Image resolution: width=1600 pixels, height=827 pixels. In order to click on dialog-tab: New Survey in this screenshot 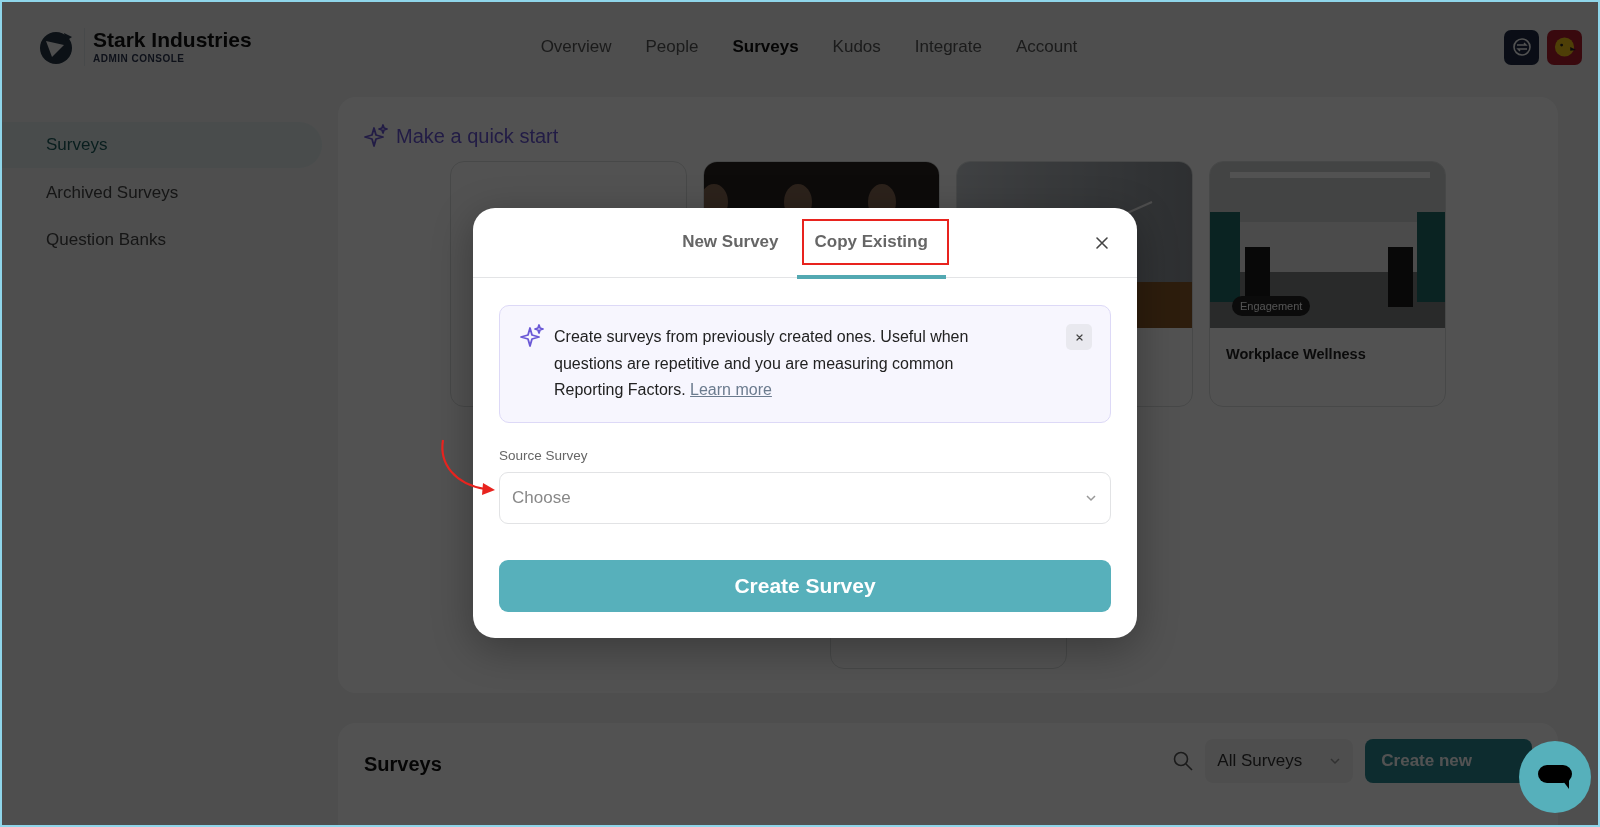, I will do `click(730, 243)`.